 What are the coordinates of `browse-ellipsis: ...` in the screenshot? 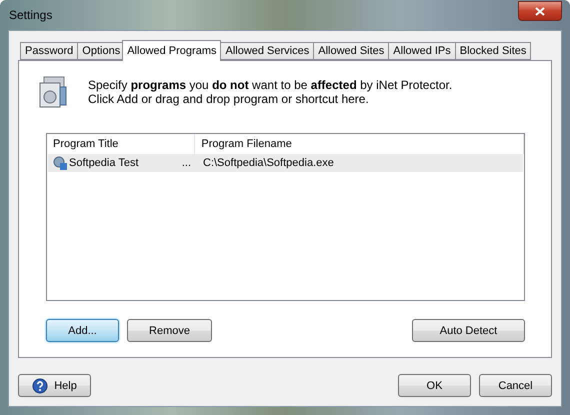 It's located at (186, 163).